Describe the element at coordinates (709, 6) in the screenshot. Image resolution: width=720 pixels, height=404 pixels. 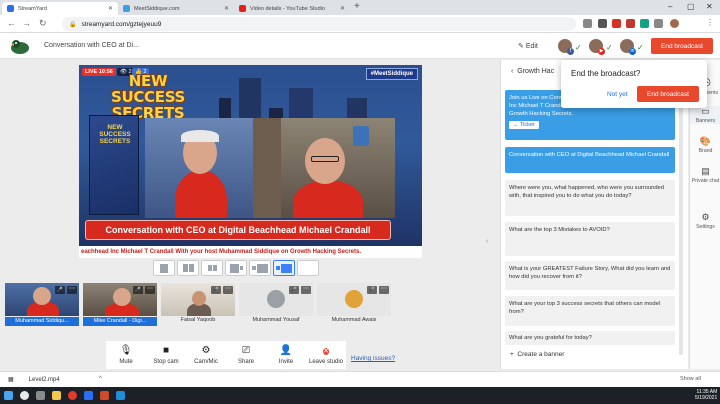
I see `close-window-icon: ✕` at that location.